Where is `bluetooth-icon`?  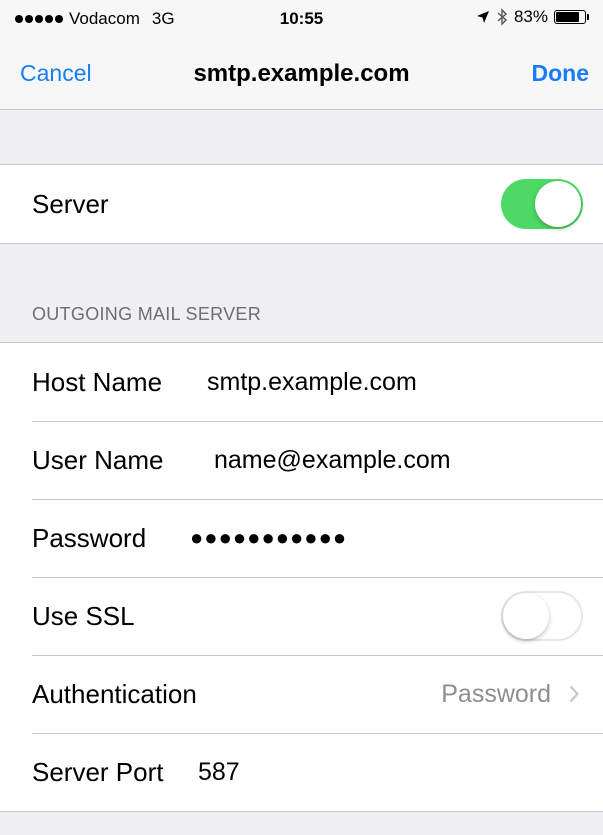 bluetooth-icon is located at coordinates (502, 17).